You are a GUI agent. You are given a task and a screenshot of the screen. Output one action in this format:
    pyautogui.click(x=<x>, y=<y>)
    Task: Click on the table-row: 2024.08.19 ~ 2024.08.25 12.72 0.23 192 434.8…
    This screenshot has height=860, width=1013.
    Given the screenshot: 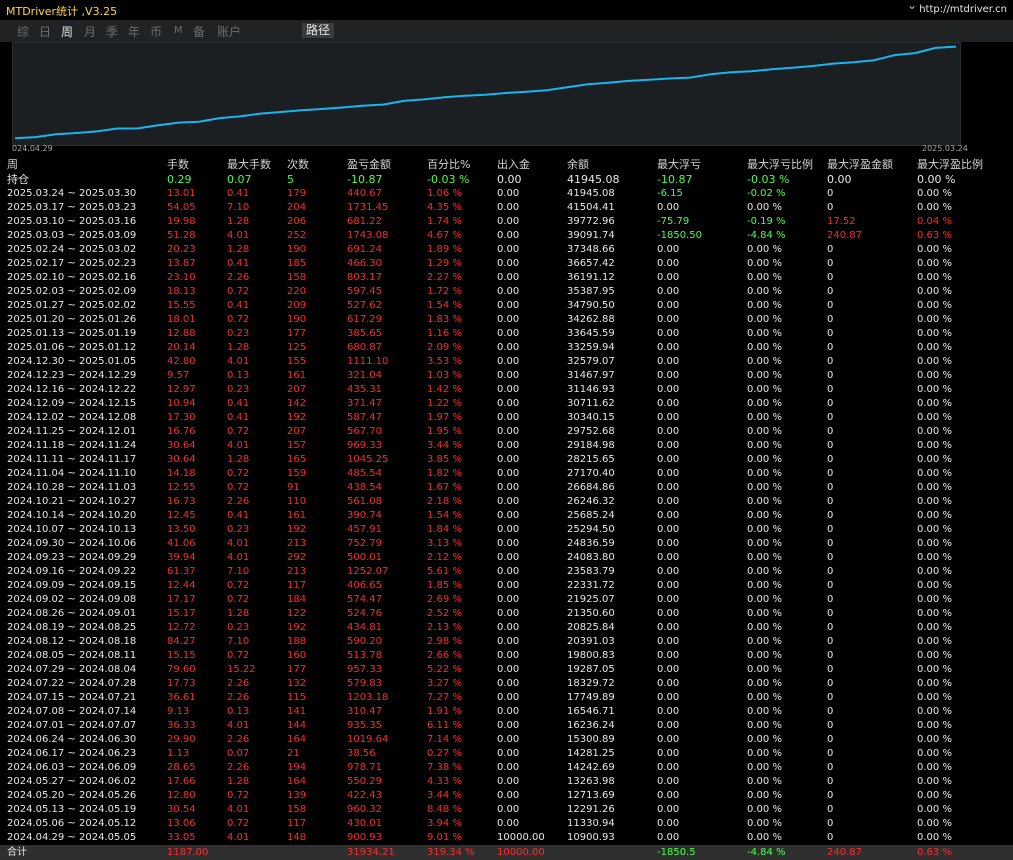 What is the action you would take?
    pyautogui.click(x=506, y=628)
    